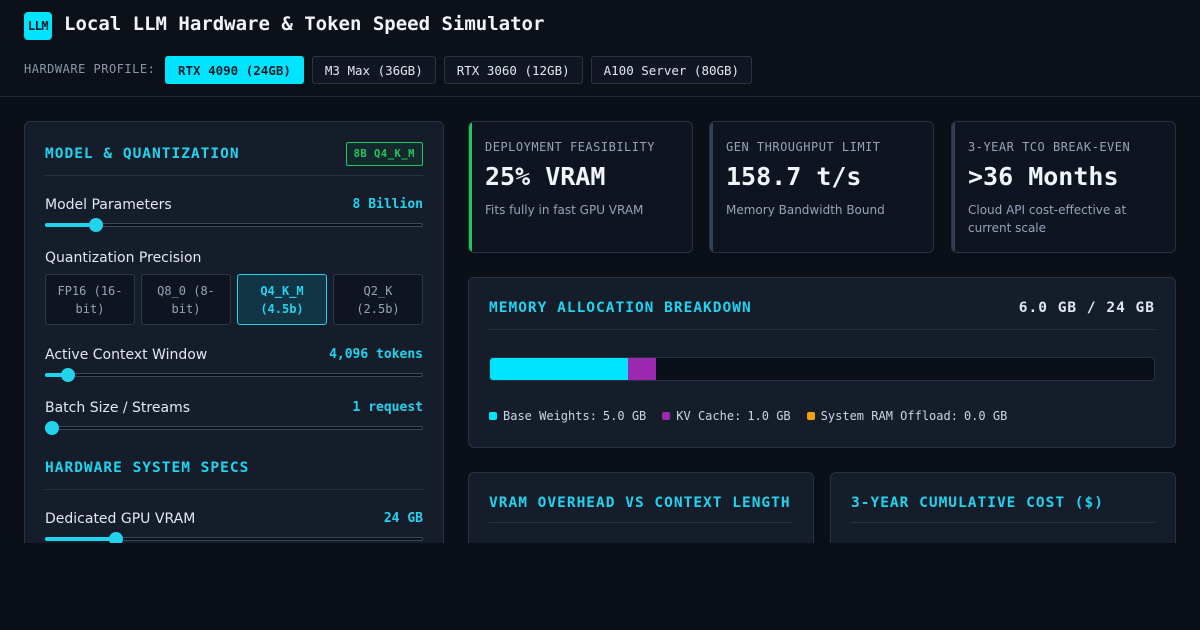 The height and width of the screenshot is (630, 1200). I want to click on page-bottom-background, so click(600, 586).